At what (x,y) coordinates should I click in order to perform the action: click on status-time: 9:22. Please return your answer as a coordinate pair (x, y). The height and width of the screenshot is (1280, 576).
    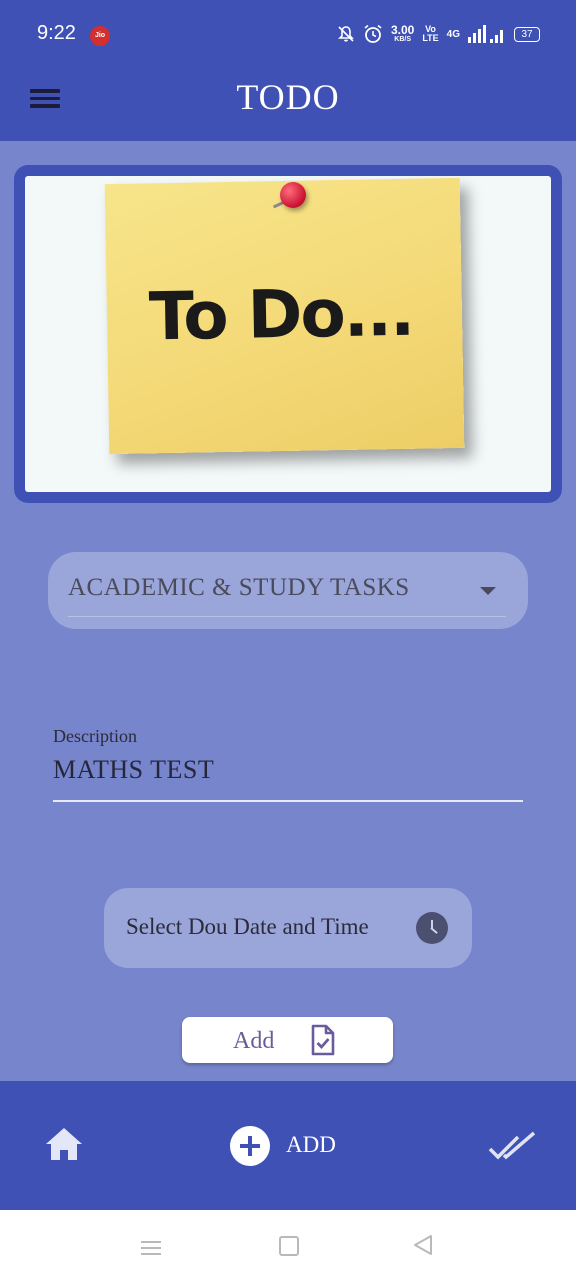
    Looking at the image, I should click on (56, 33).